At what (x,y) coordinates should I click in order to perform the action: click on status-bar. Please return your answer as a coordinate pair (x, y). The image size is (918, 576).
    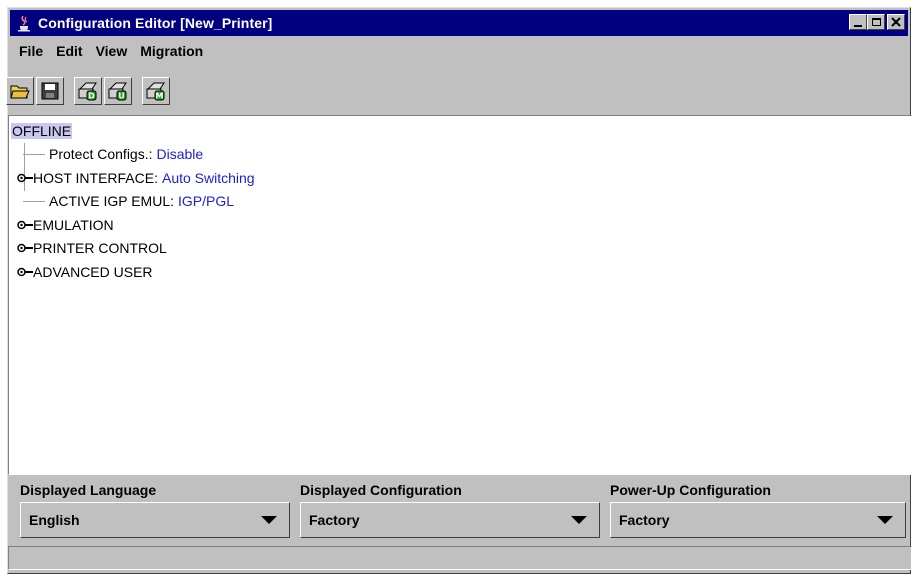
    Looking at the image, I should click on (460, 558).